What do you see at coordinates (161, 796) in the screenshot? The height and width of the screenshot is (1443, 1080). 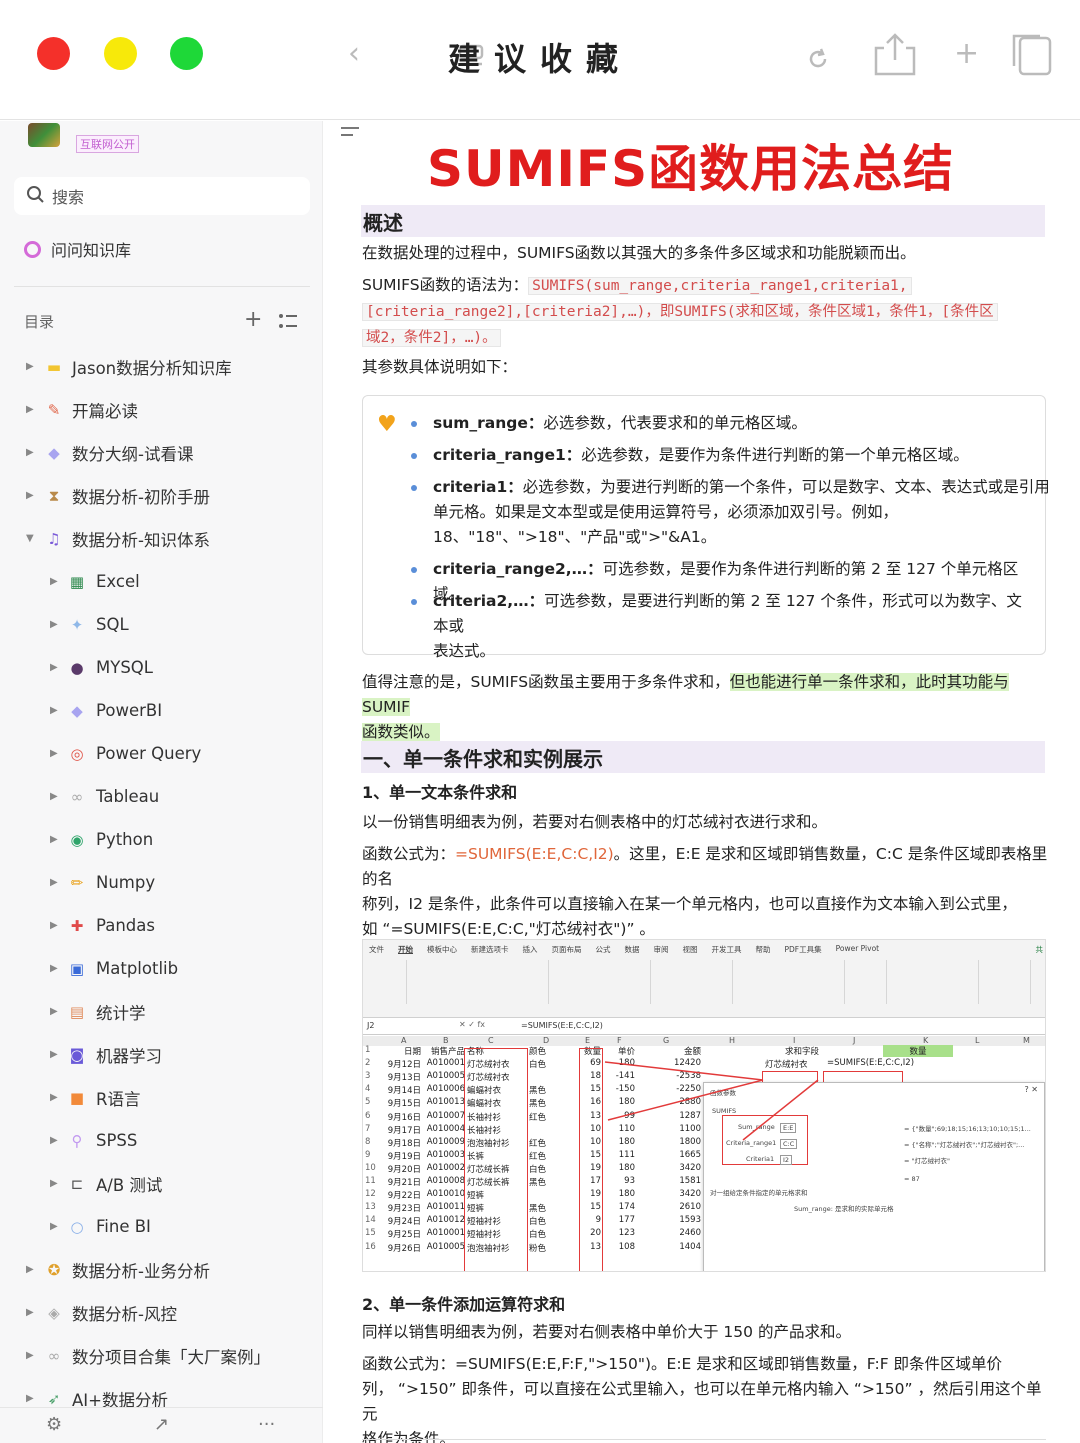 I see `tree-item: ▶ ∞ Tableau` at bounding box center [161, 796].